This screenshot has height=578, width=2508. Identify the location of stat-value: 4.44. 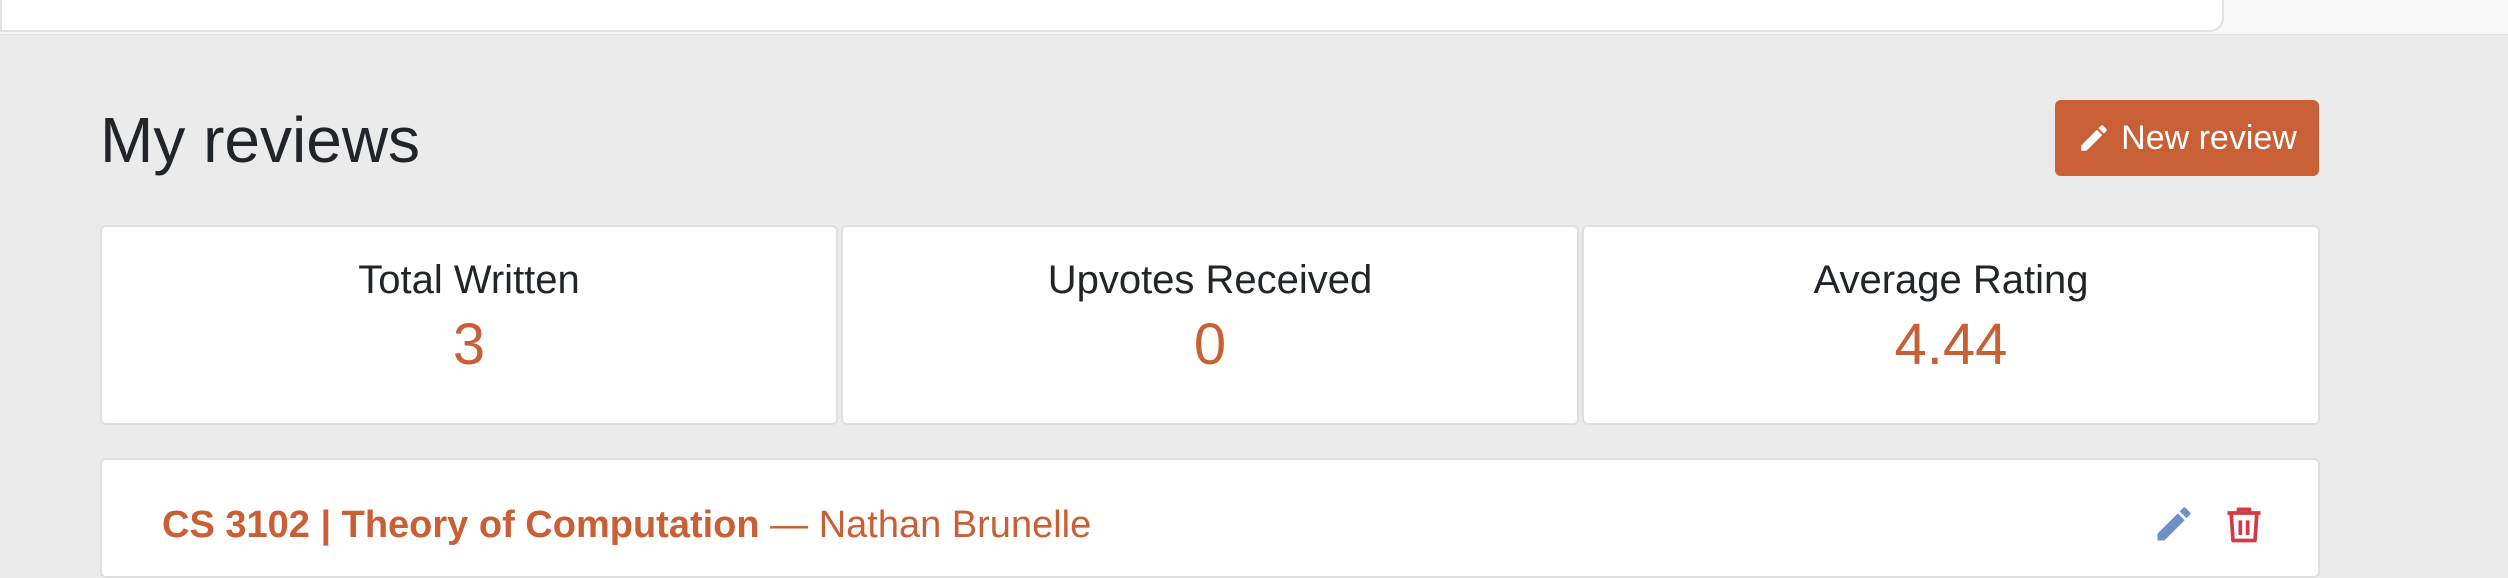
(1951, 344).